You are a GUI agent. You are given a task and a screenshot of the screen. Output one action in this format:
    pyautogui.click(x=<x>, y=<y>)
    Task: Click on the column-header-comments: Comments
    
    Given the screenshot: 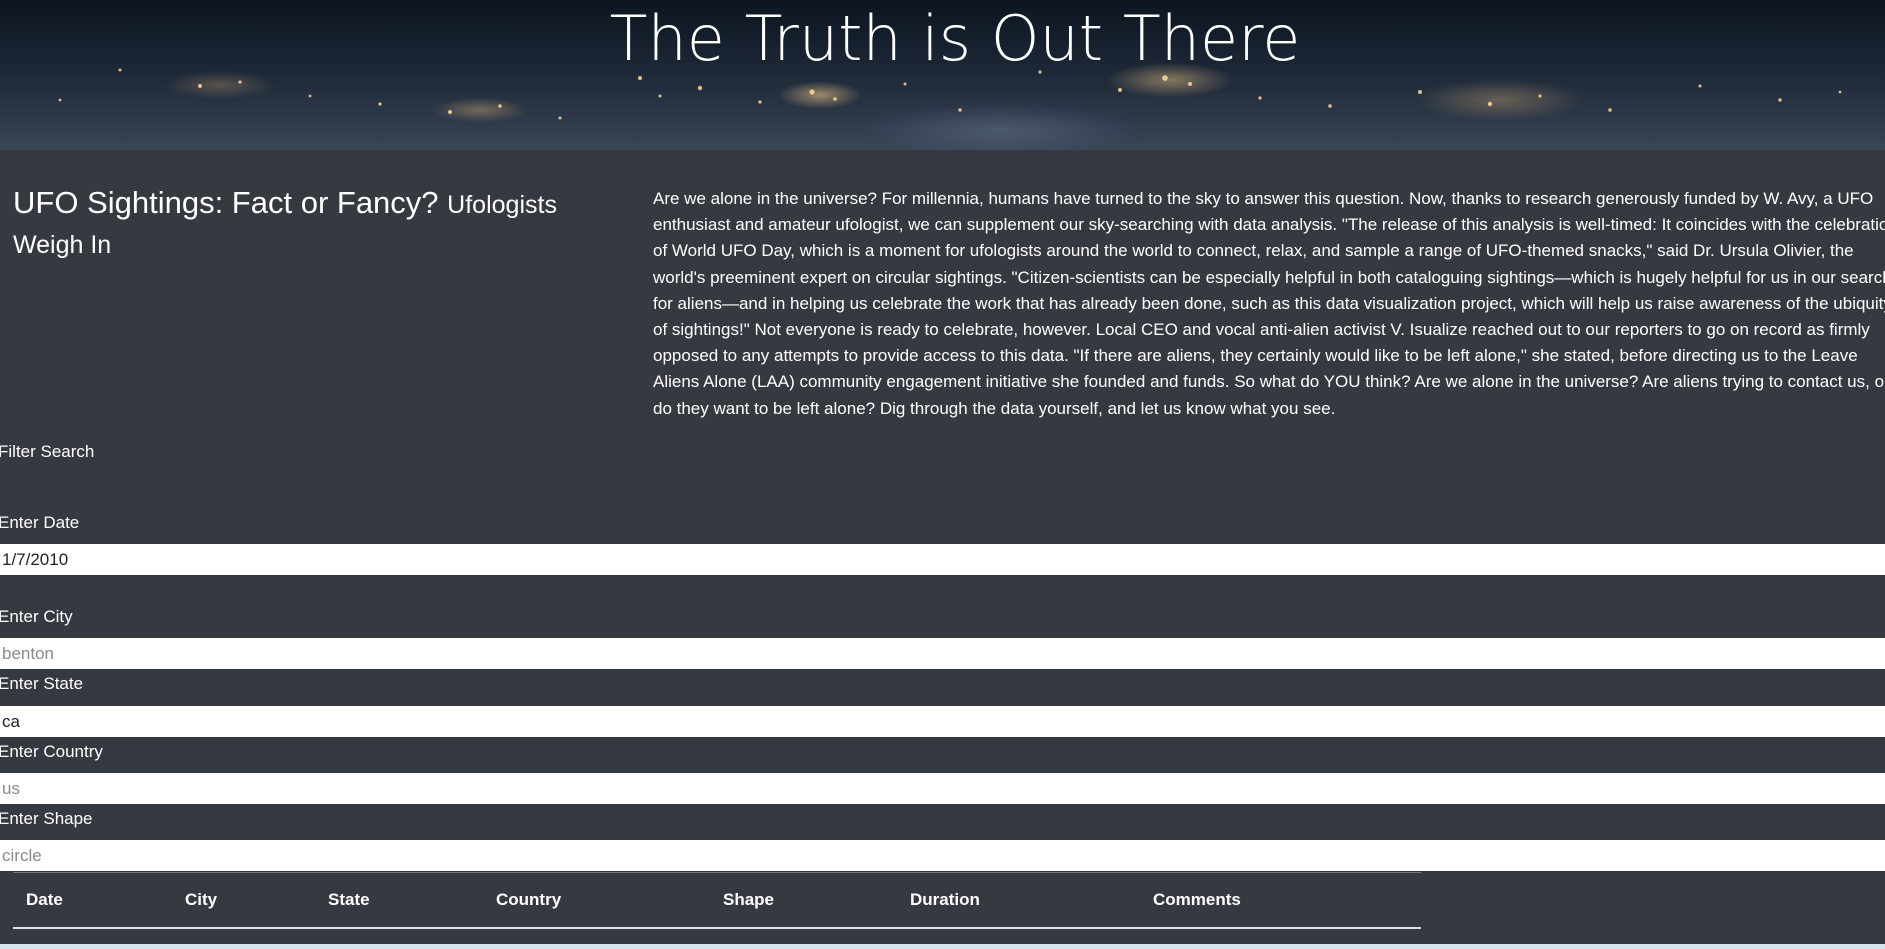 What is the action you would take?
    pyautogui.click(x=1280, y=900)
    